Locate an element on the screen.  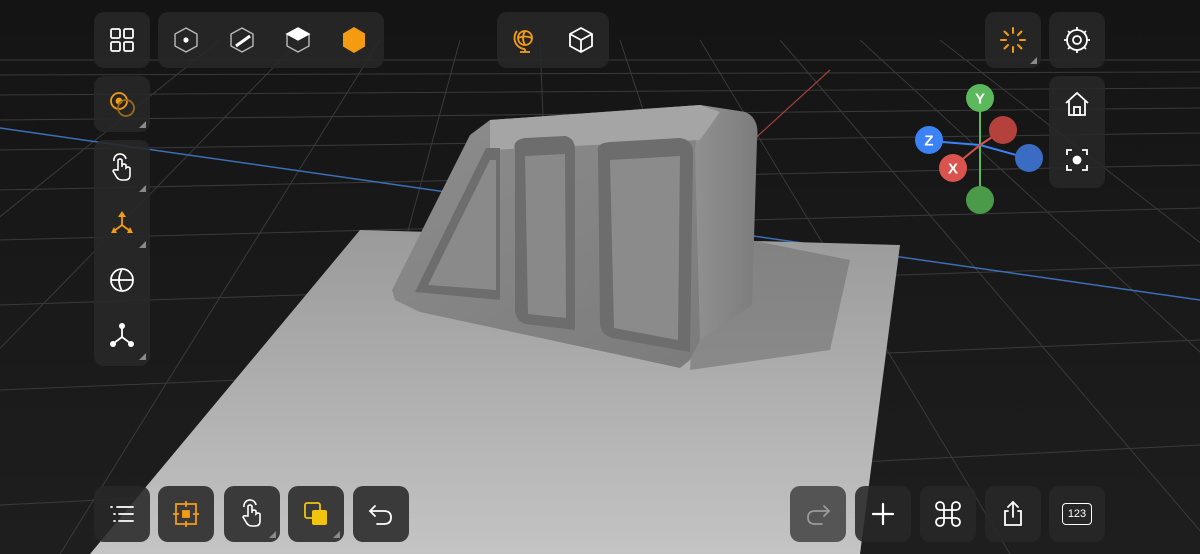
redo-icon is located at coordinates (819, 515).